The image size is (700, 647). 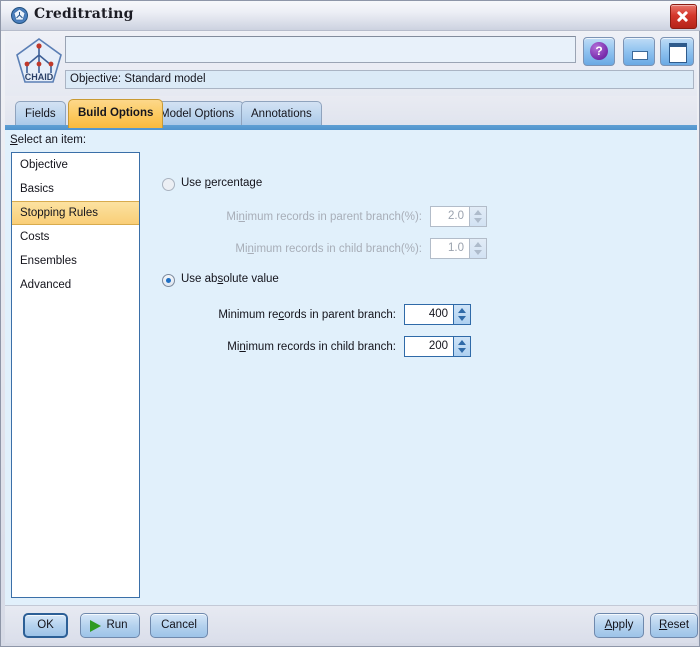 I want to click on maximize-icon, so click(x=678, y=53).